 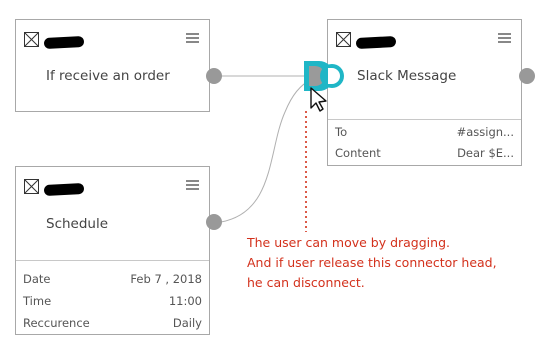 What do you see at coordinates (108, 76) in the screenshot?
I see `node-title: If receive an order` at bounding box center [108, 76].